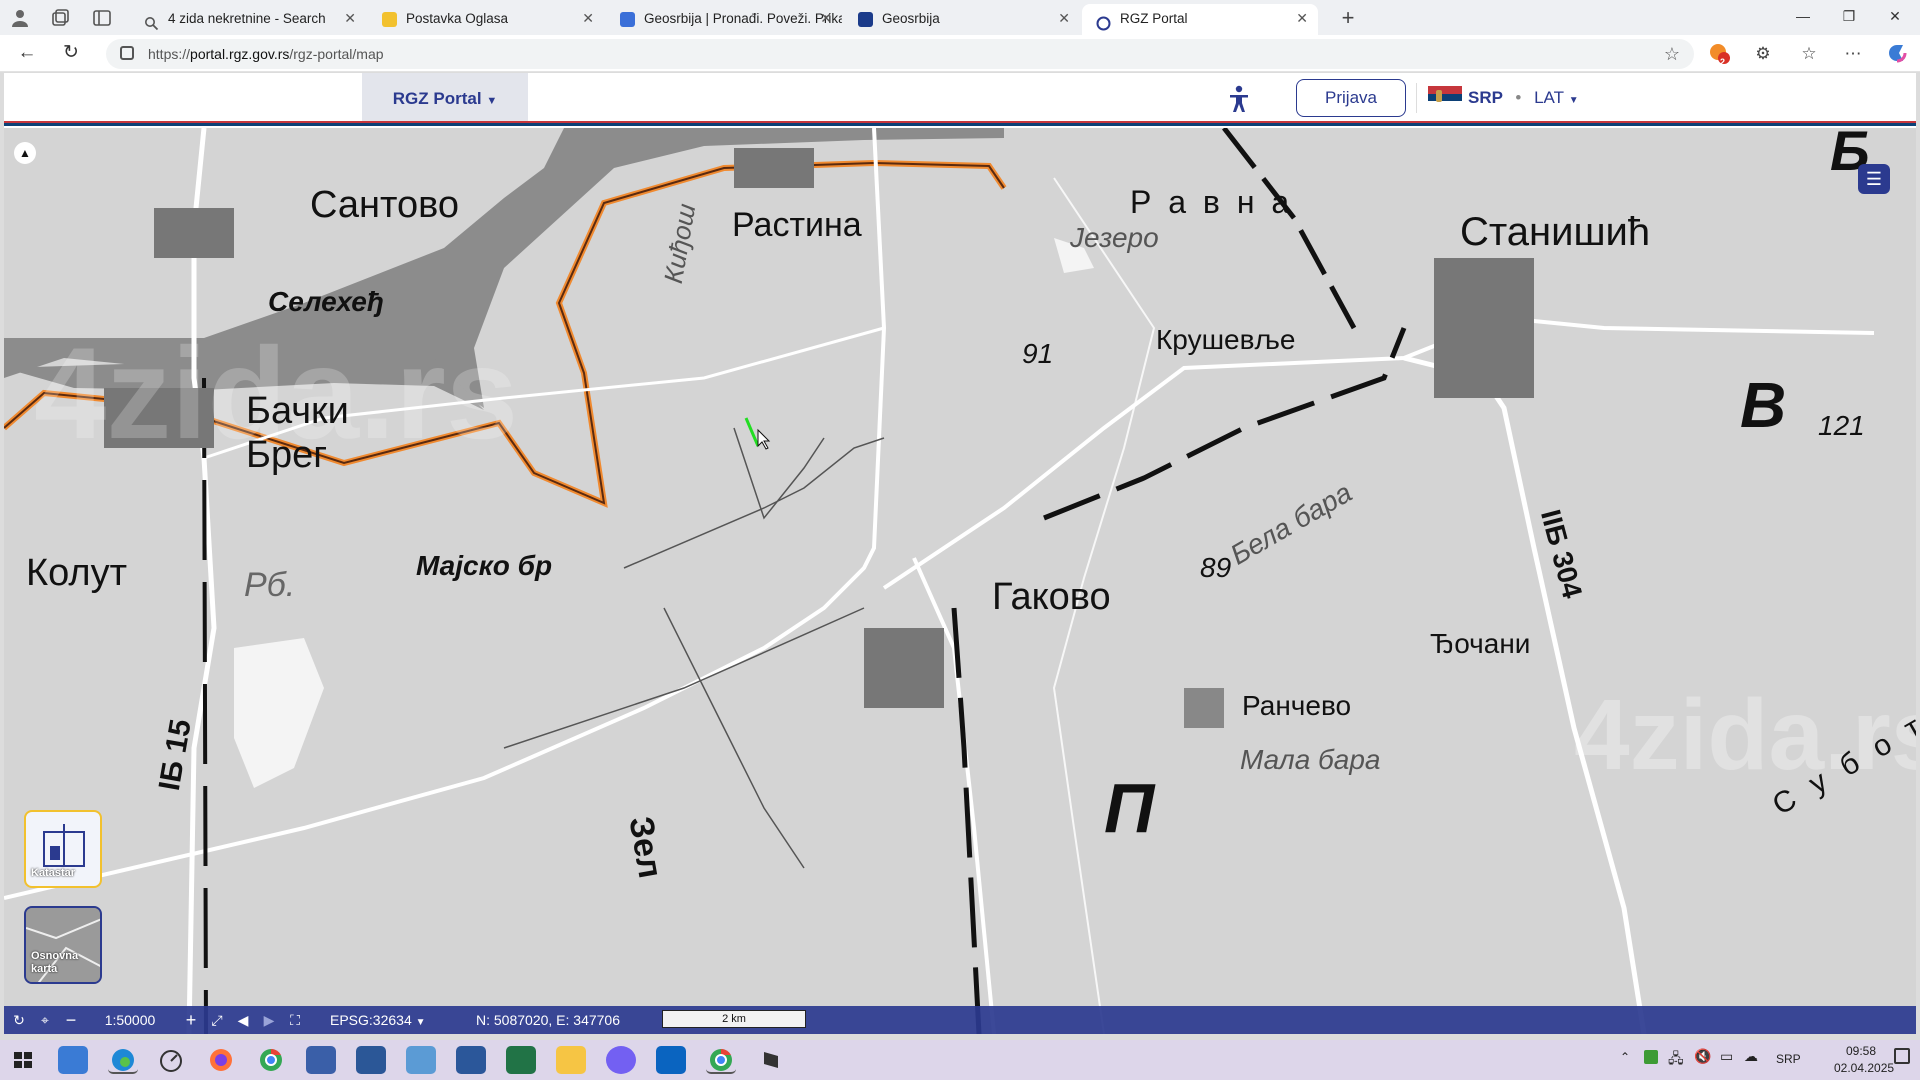  Describe the element at coordinates (484, 565) in the screenshot. I see `map-label-majsko: Мајско бр` at that location.